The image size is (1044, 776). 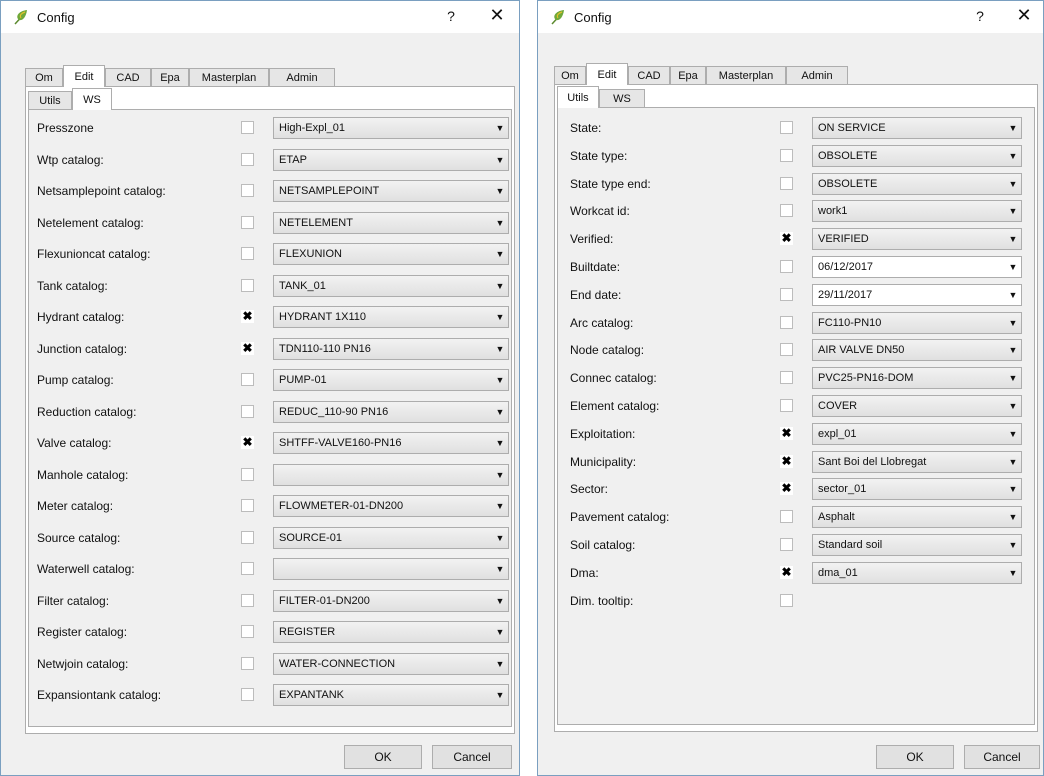 I want to click on combo-state: ON SERVICE ▼, so click(x=917, y=128).